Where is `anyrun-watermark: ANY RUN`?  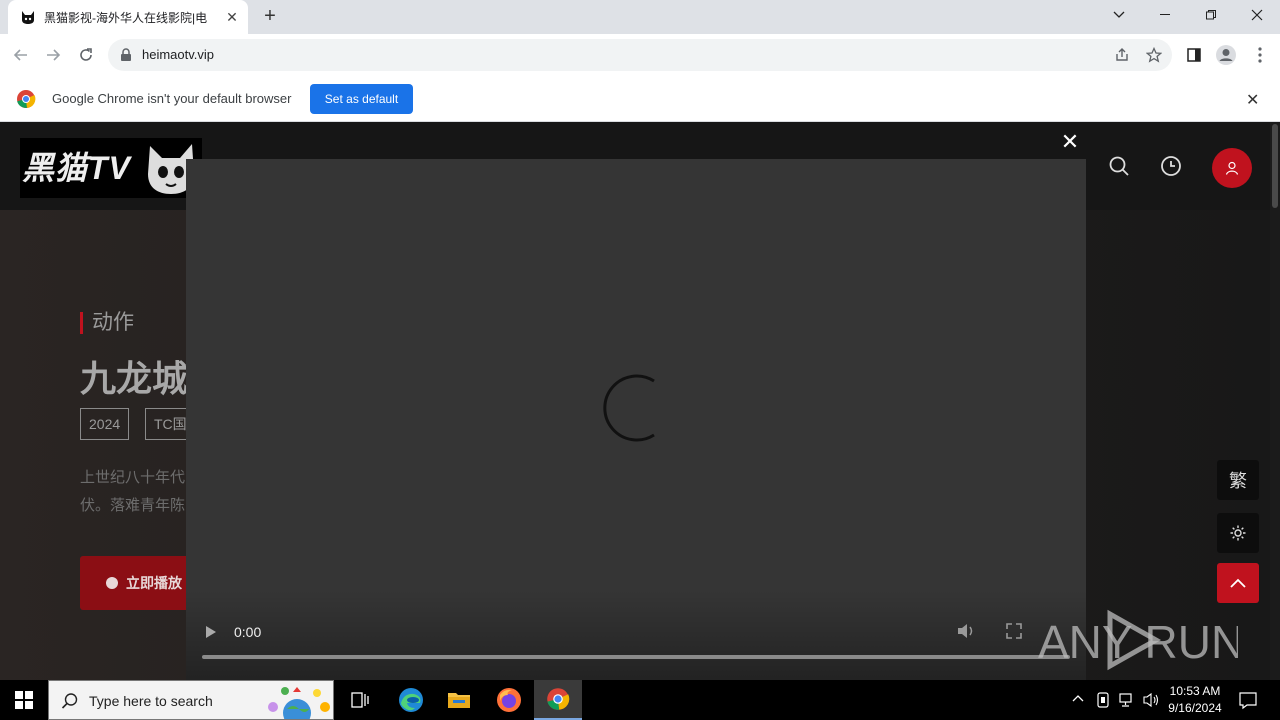
anyrun-watermark: ANY RUN is located at coordinates (1141, 640).